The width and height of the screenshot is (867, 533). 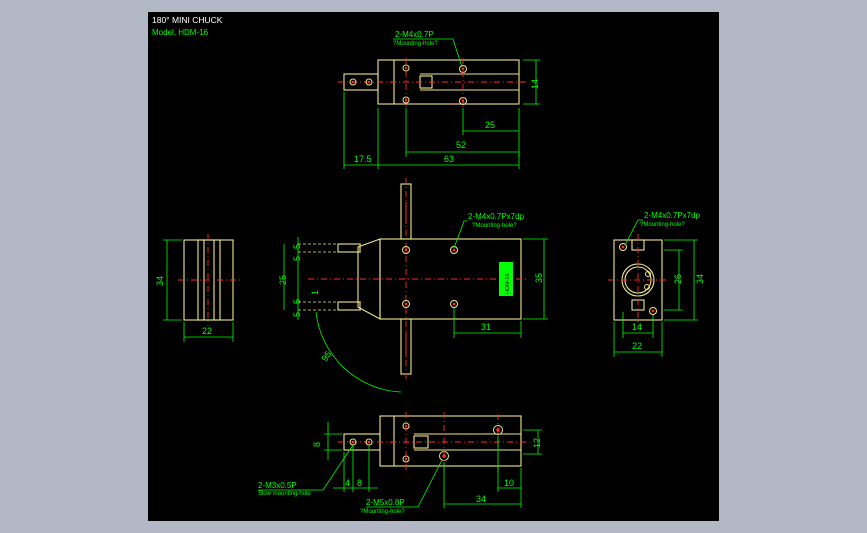 What do you see at coordinates (180, 32) in the screenshot?
I see `model-label: Model, HDM-16` at bounding box center [180, 32].